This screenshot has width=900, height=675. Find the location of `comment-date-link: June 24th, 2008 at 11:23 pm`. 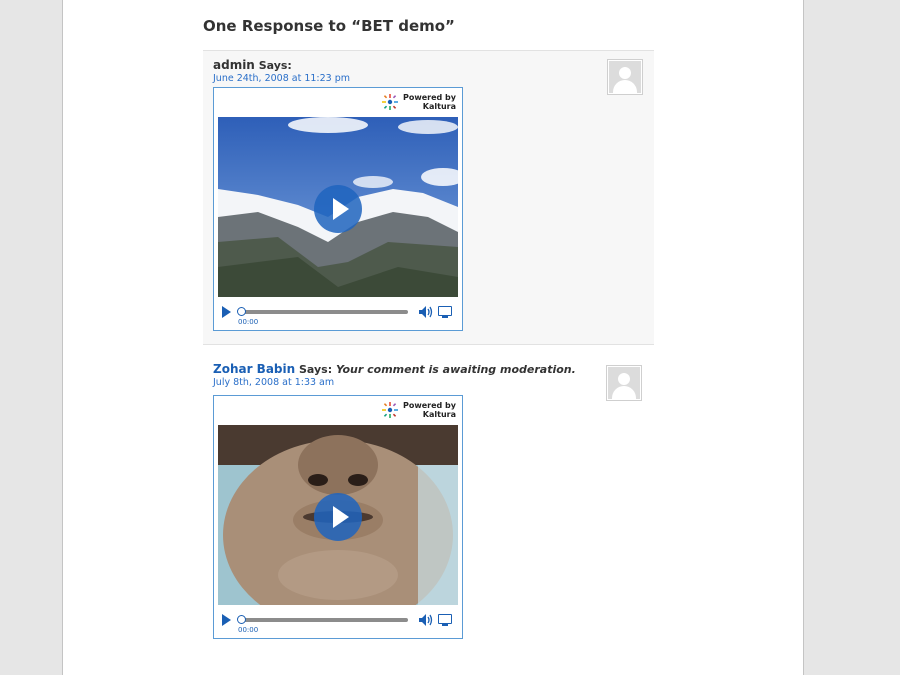

comment-date-link: June 24th, 2008 at 11:23 pm is located at coordinates (281, 78).